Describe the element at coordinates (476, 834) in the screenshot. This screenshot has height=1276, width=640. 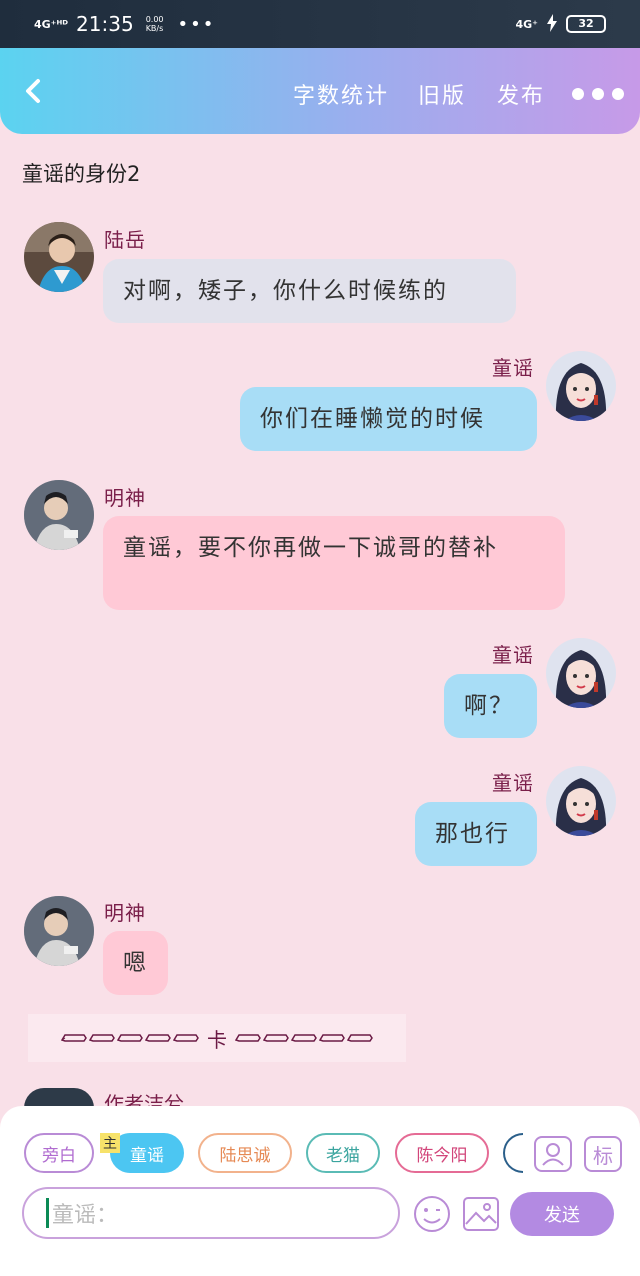
I see `message-bubble: 那也行` at that location.